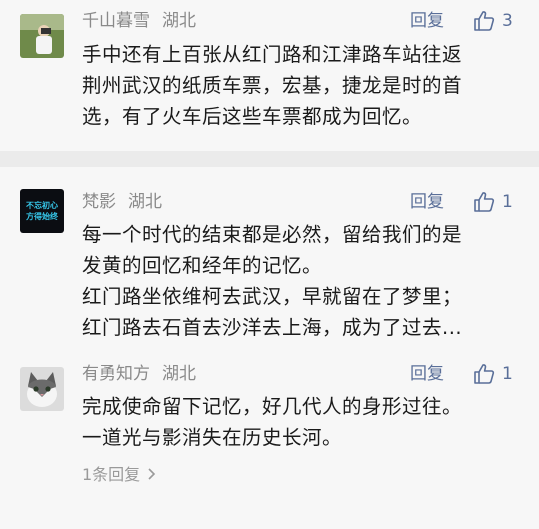 The image size is (539, 529). Describe the element at coordinates (152, 474) in the screenshot. I see `chevron-right-icon` at that location.